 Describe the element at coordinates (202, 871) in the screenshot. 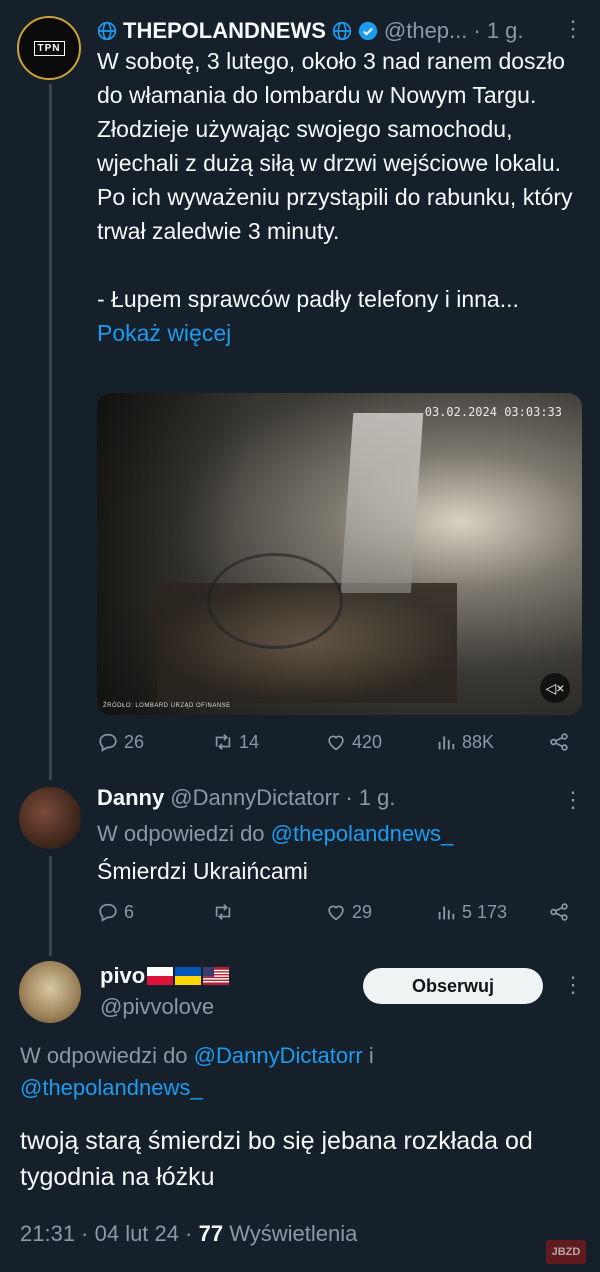

I see `tweet-text: Śmierdzi Ukraińcami` at that location.